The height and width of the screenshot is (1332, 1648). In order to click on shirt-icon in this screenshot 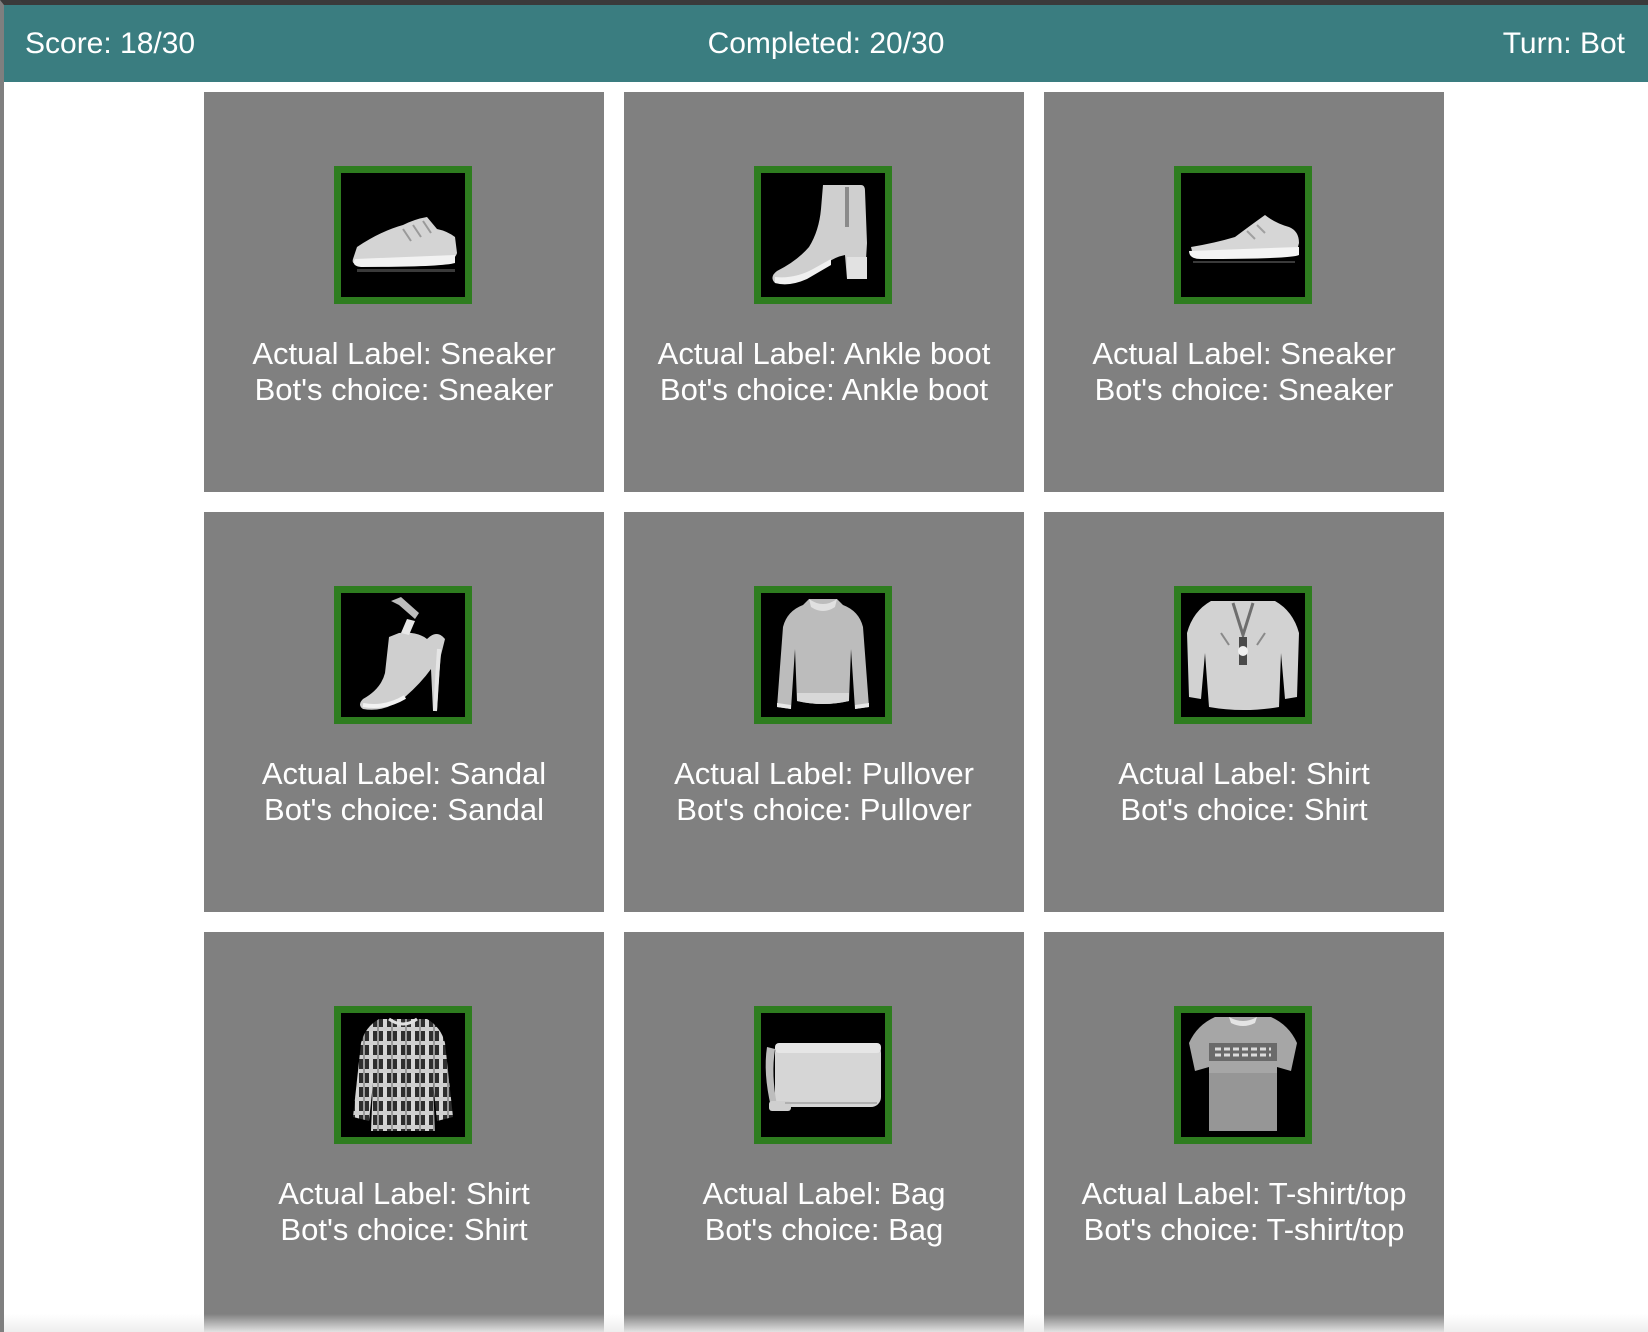, I will do `click(1243, 655)`.